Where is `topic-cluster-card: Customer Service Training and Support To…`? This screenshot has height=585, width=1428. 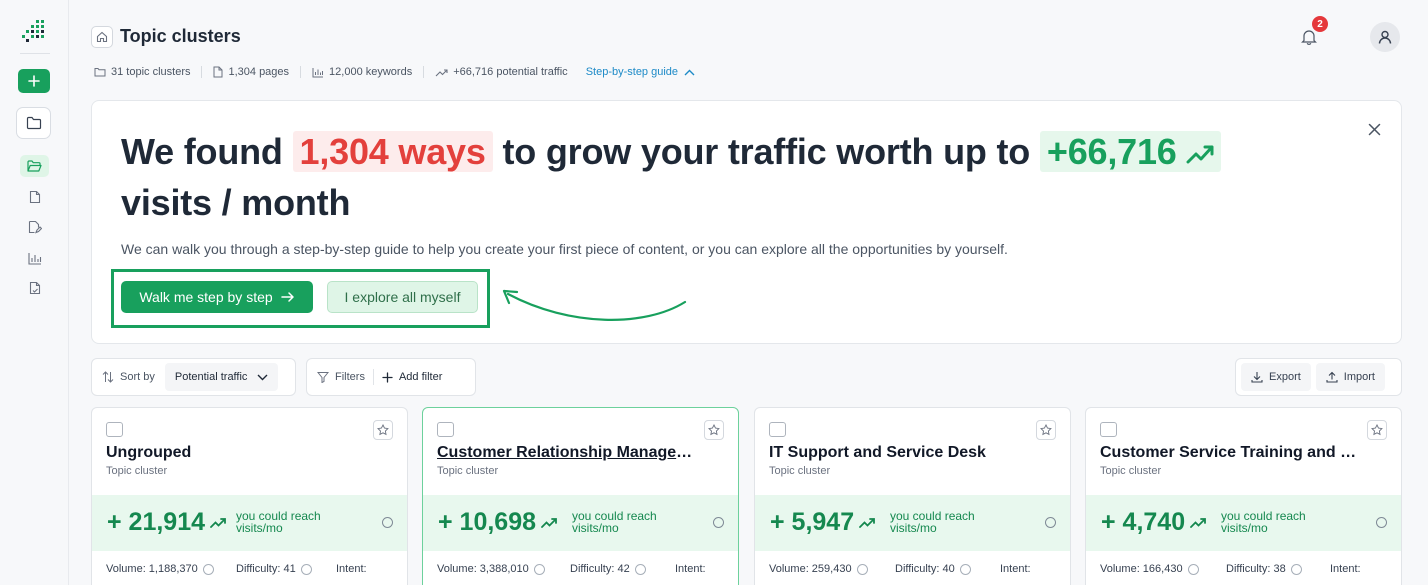 topic-cluster-card: Customer Service Training and Support To… is located at coordinates (1243, 496).